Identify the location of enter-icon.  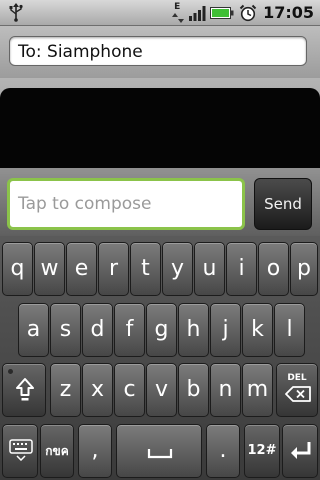
(301, 450).